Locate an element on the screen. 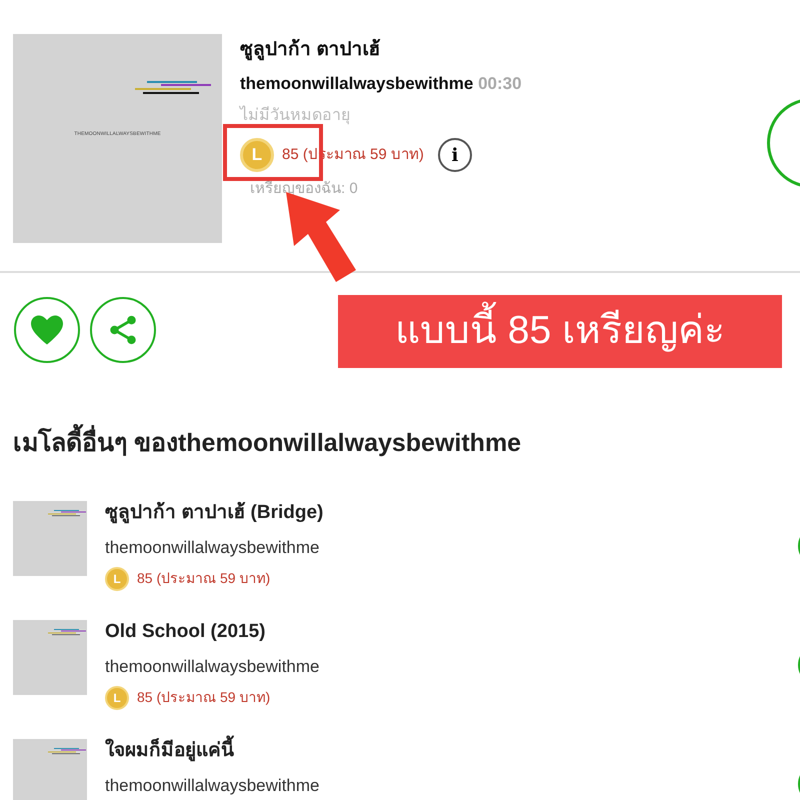 The width and height of the screenshot is (800, 800). melody-title: Old School (2015) is located at coordinates (212, 632).